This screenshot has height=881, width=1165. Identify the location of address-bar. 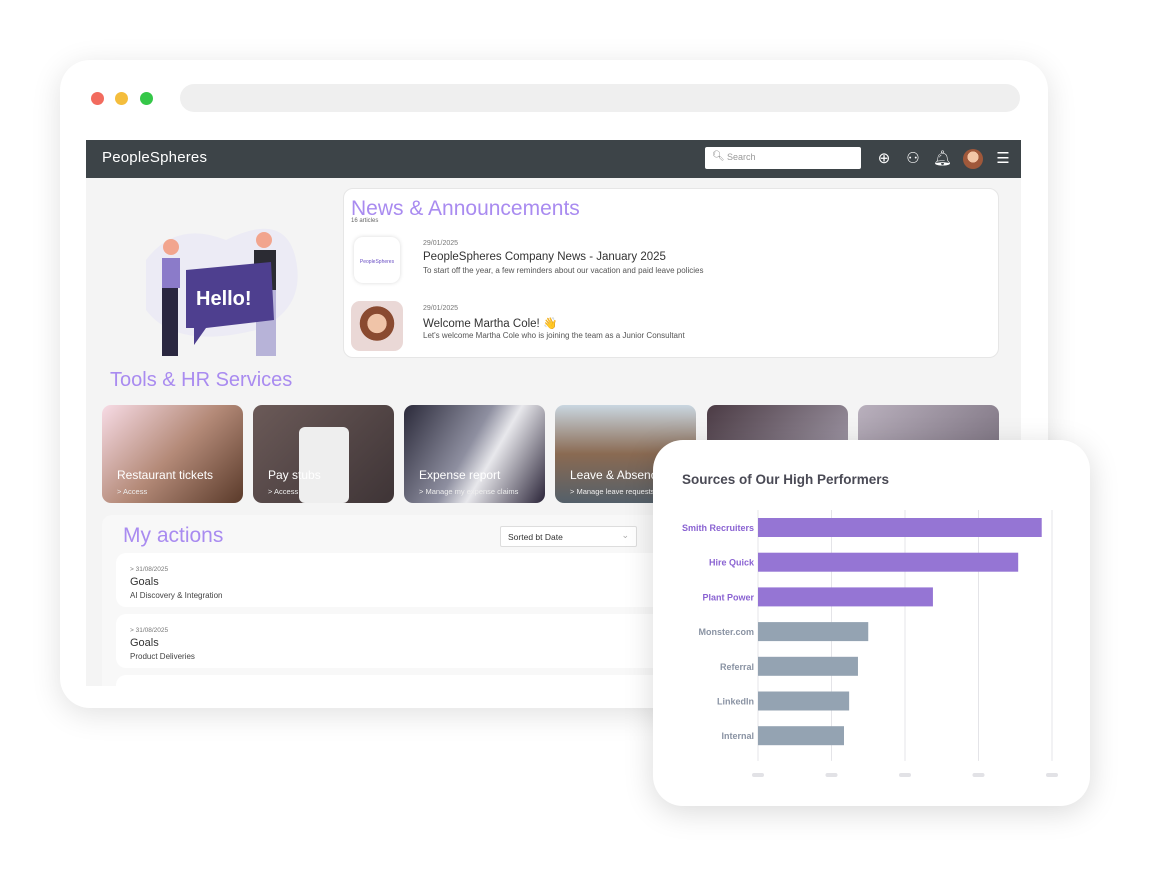
(600, 98).